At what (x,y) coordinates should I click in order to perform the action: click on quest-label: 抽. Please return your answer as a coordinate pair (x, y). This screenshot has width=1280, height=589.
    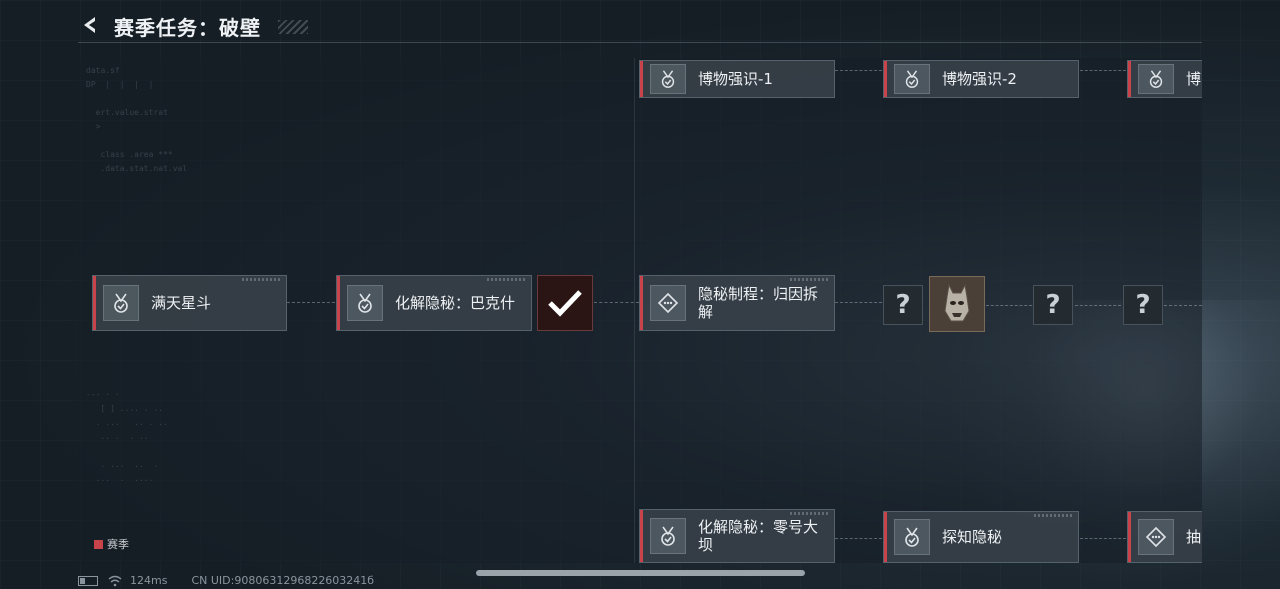
    Looking at the image, I should click on (1194, 537).